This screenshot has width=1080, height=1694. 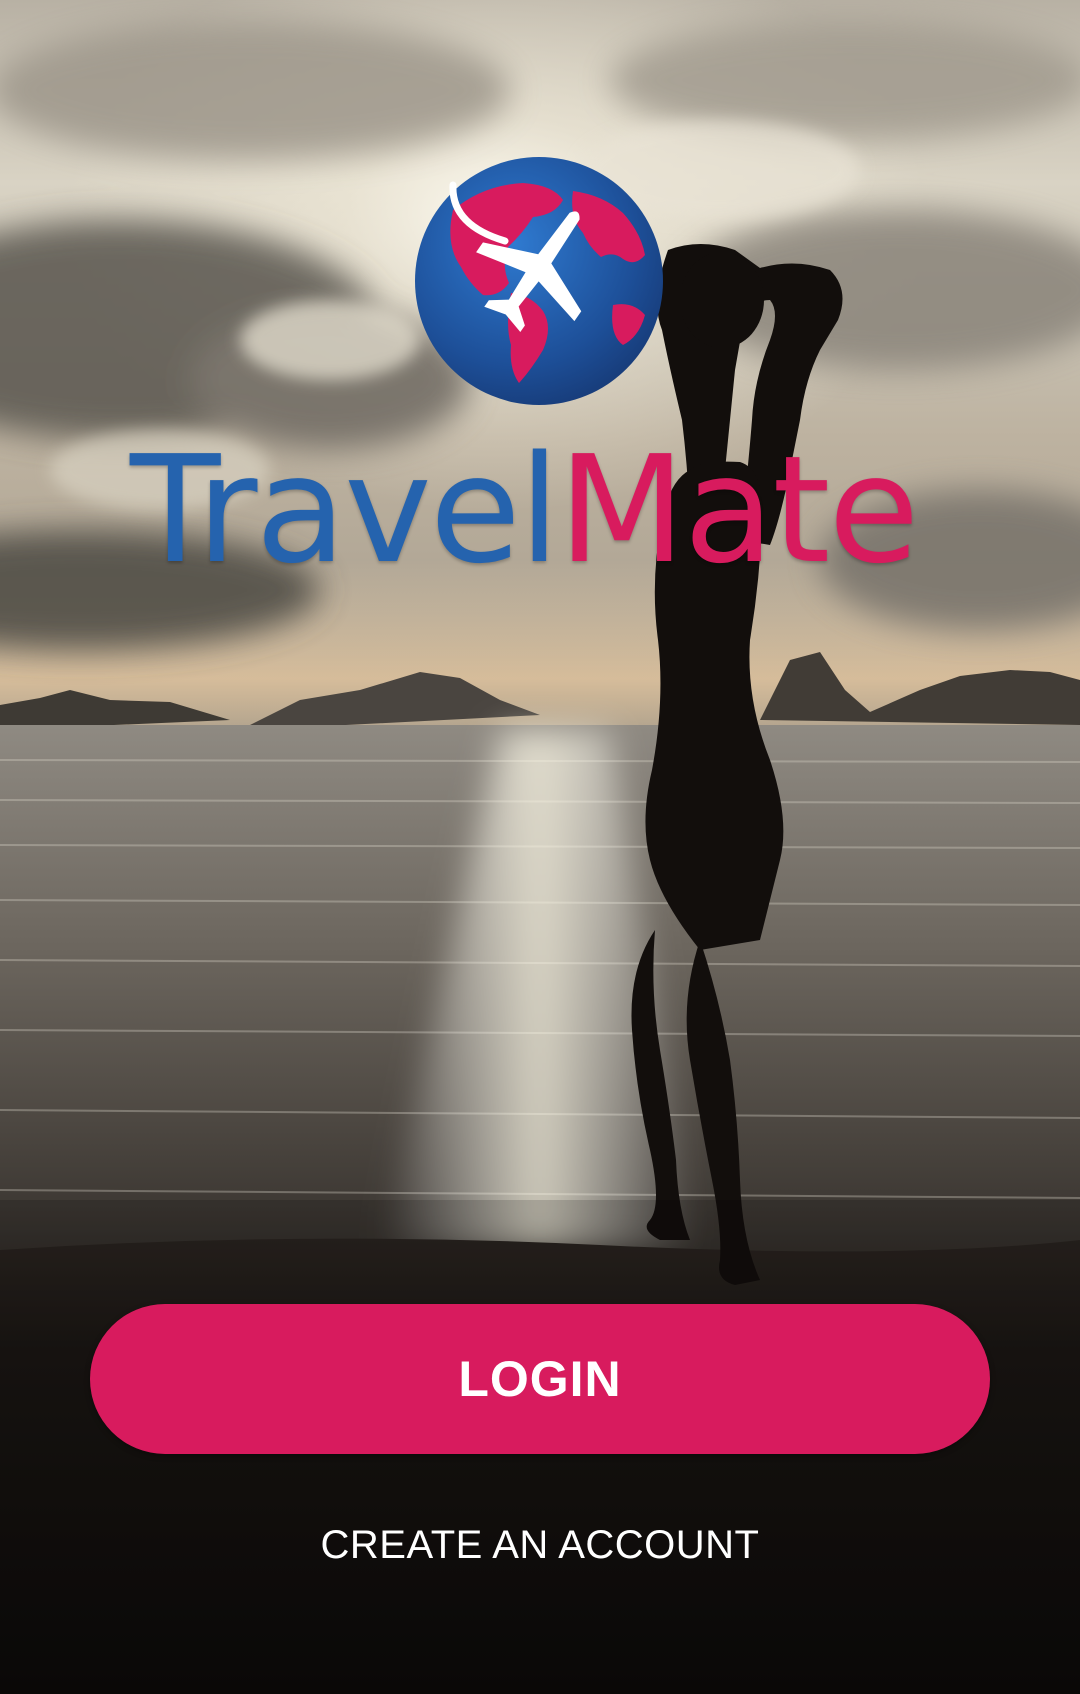 What do you see at coordinates (540, 1379) in the screenshot?
I see `login-button: LOGIN` at bounding box center [540, 1379].